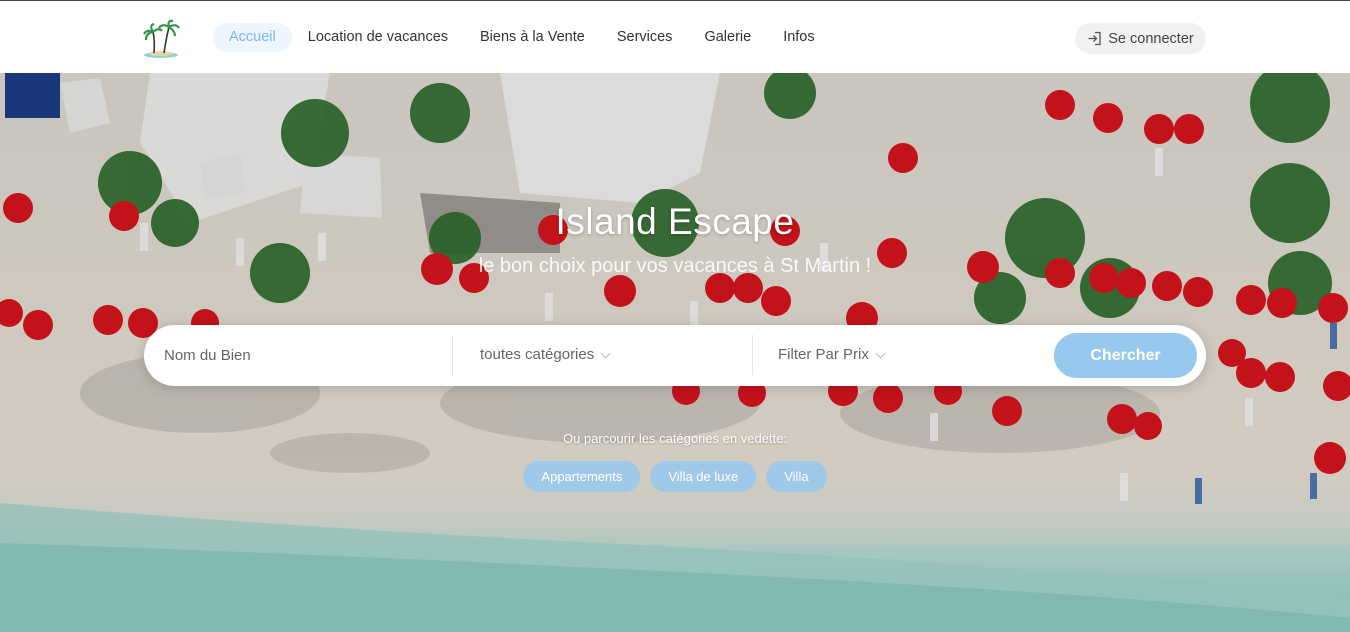 This screenshot has height=632, width=1350. What do you see at coordinates (1125, 355) in the screenshot?
I see `search-button: Chercher` at bounding box center [1125, 355].